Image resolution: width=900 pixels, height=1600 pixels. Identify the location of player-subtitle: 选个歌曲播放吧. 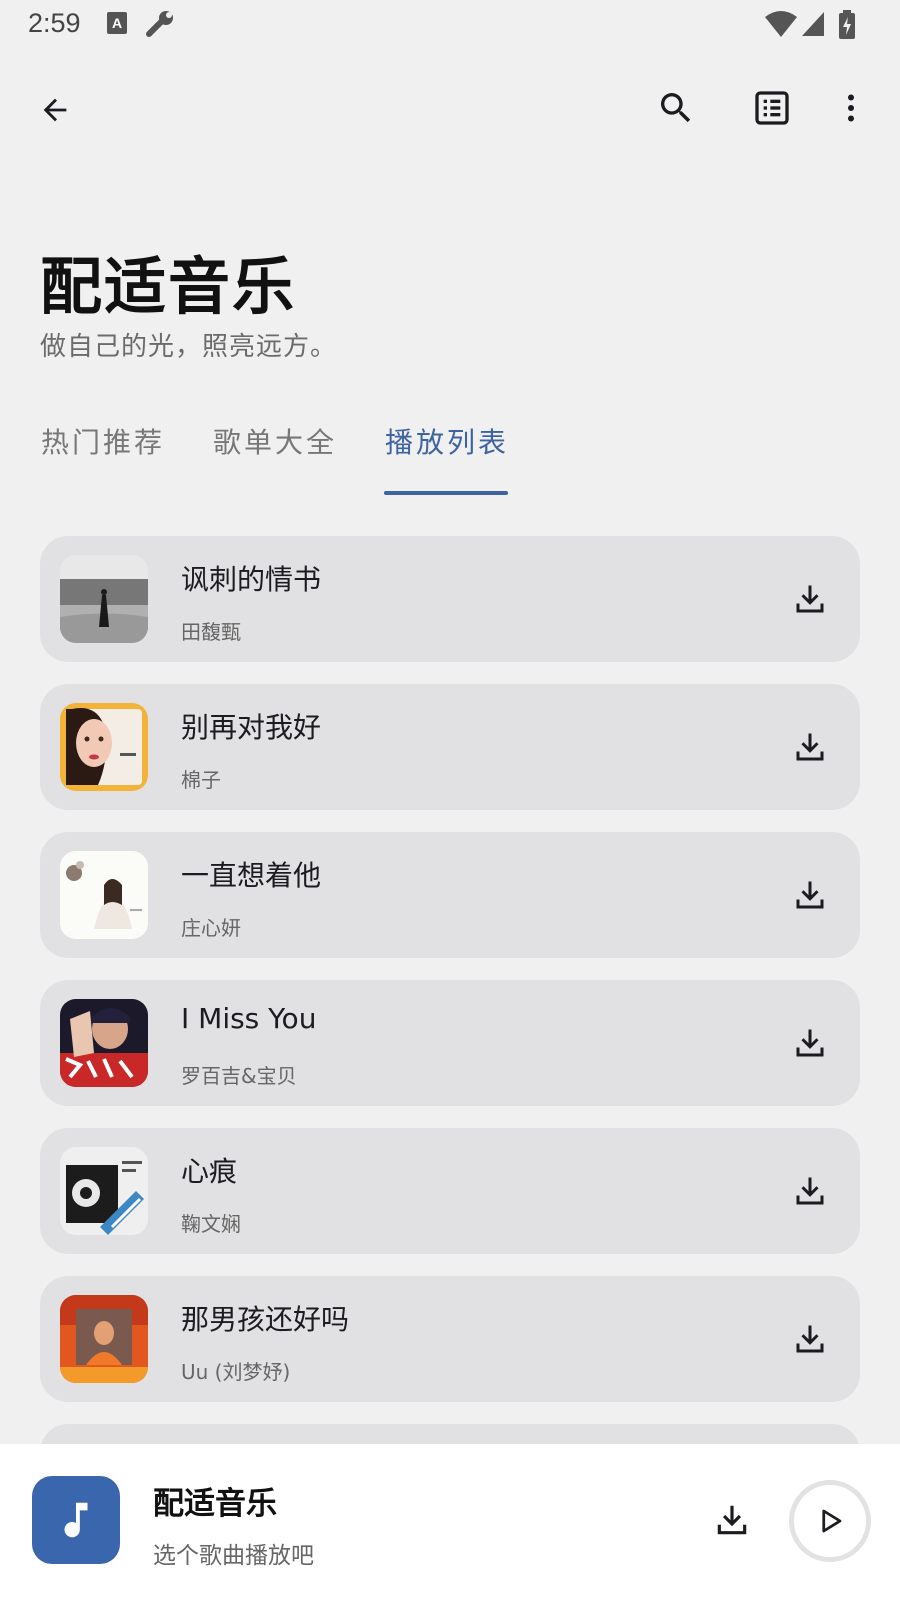
(233, 1556).